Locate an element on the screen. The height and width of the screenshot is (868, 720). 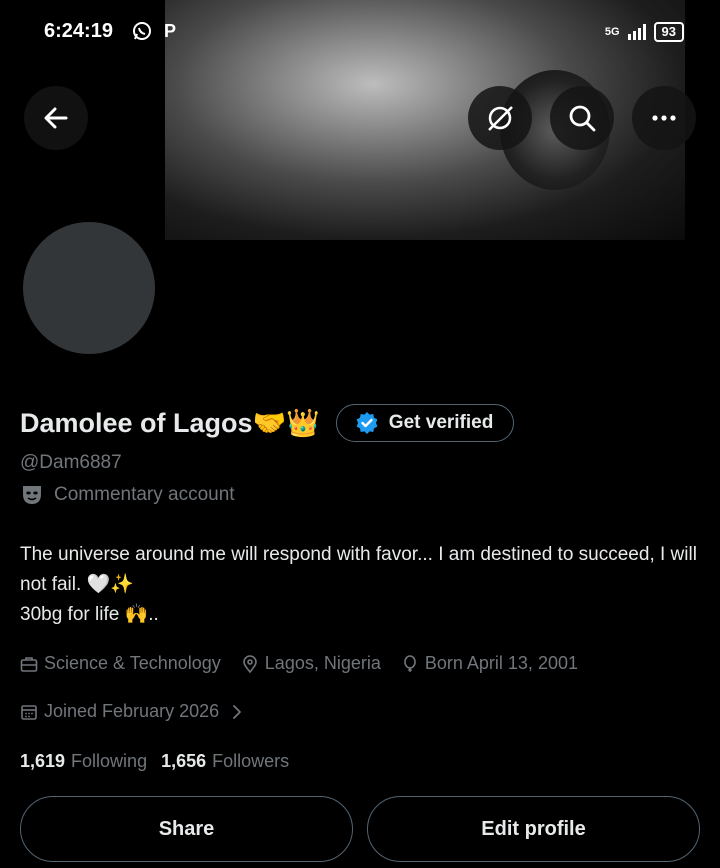
following-label: Following is located at coordinates (109, 761).